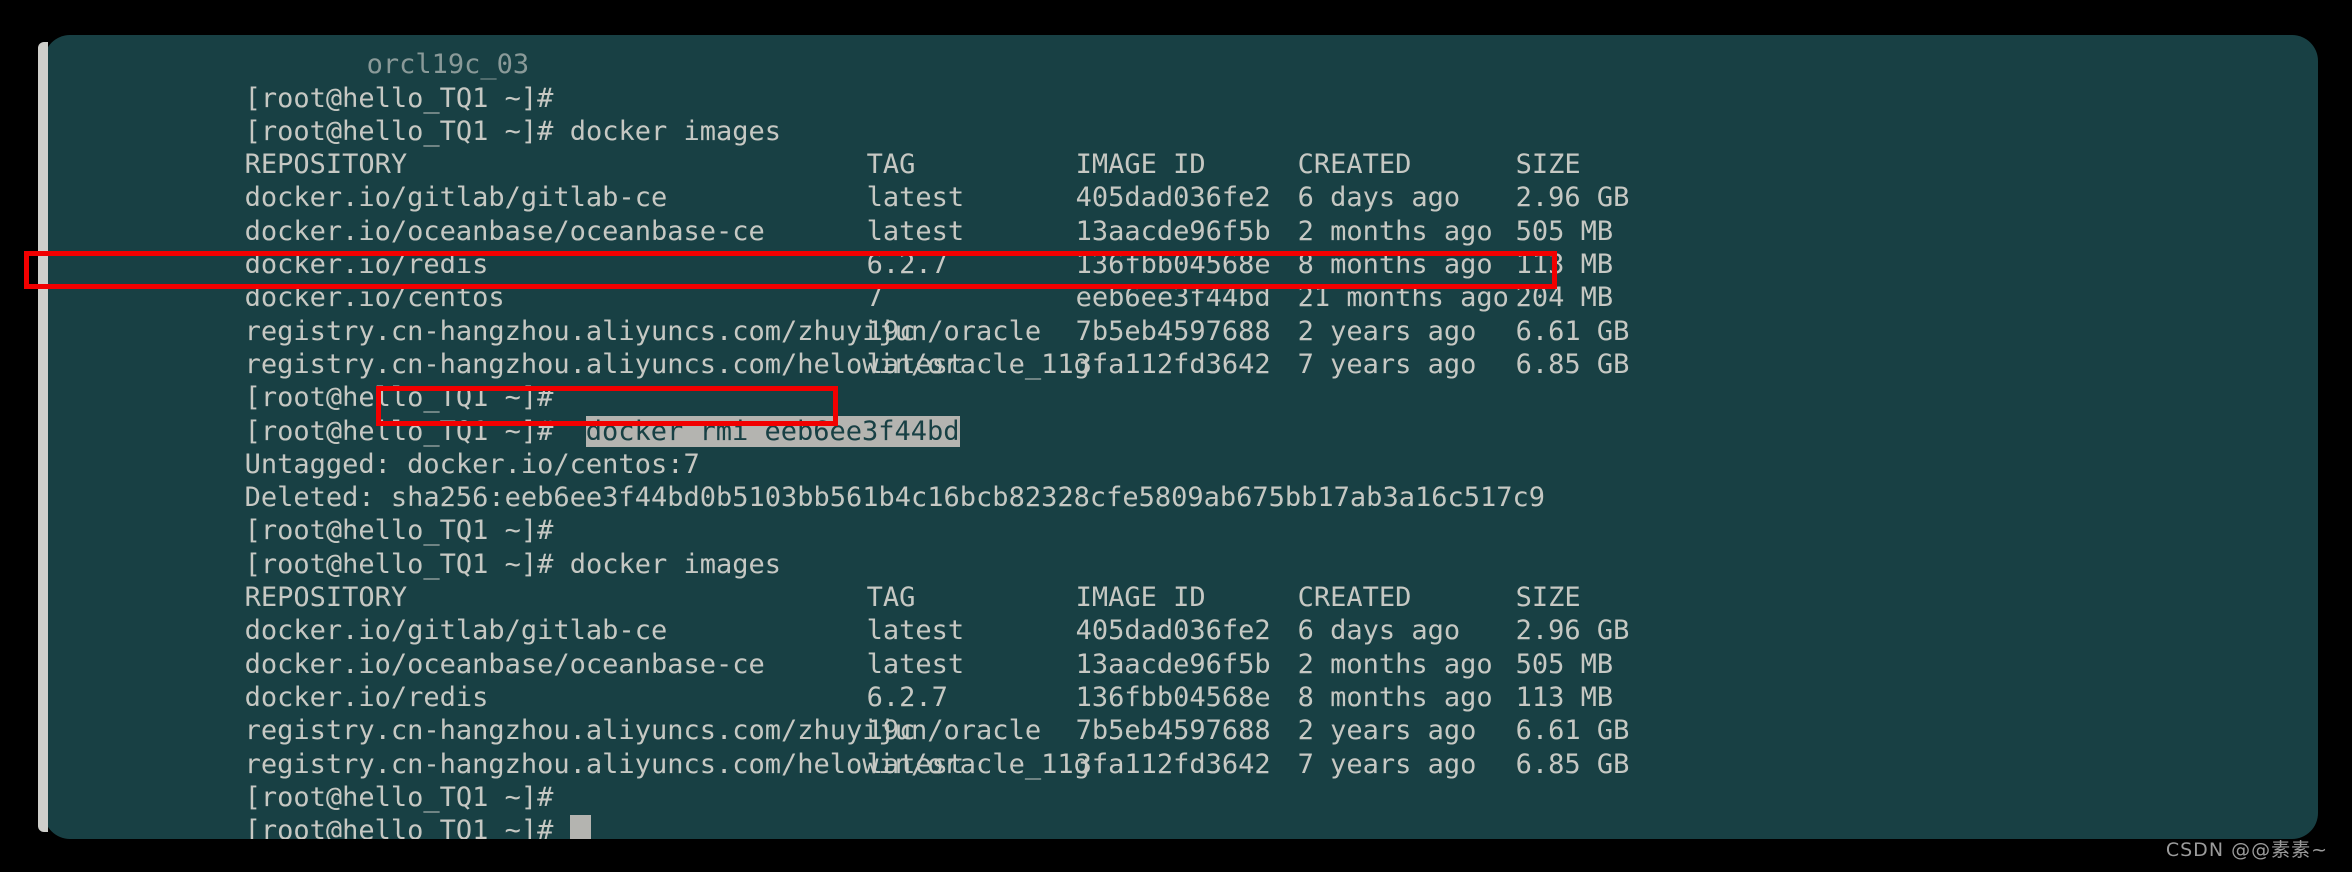 This screenshot has width=2352, height=872. Describe the element at coordinates (1181, 81) in the screenshot. I see `terminal-line-prompt-1: [root@hello_TQ1 ~]#` at that location.